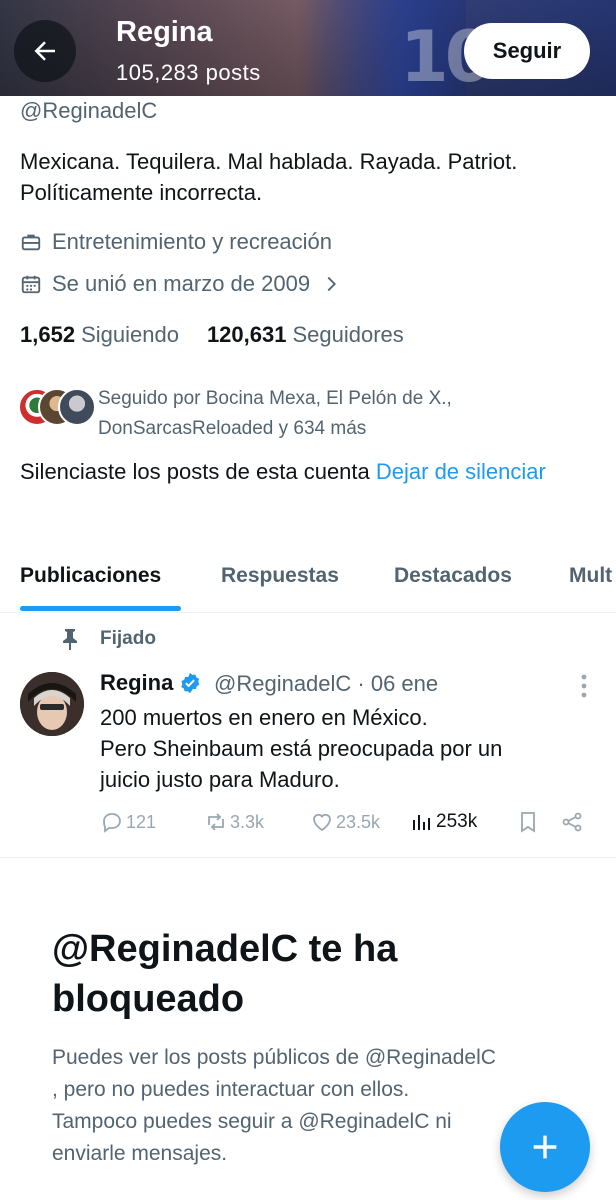 Image resolution: width=616 pixels, height=1200 pixels. I want to click on calendar-icon, so click(31, 284).